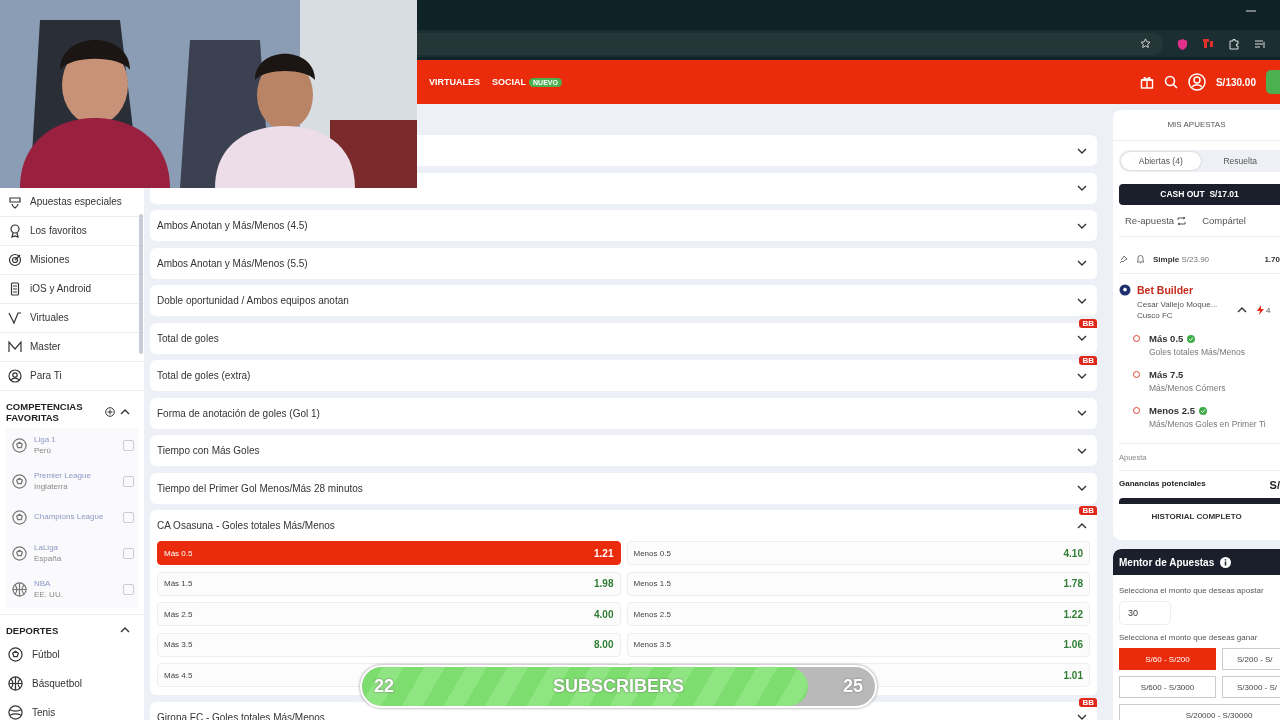 The image size is (1280, 720). Describe the element at coordinates (1166, 339) in the screenshot. I see `selection-pick: Más 0.5` at that location.